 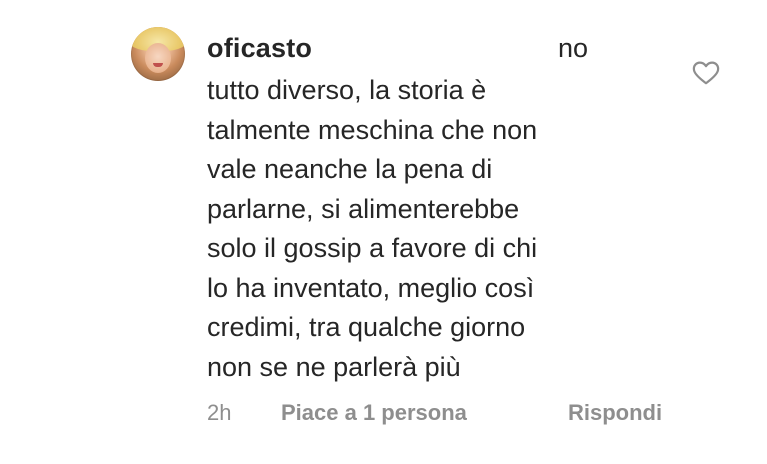 What do you see at coordinates (573, 48) in the screenshot?
I see `comment-text-first-line: no` at bounding box center [573, 48].